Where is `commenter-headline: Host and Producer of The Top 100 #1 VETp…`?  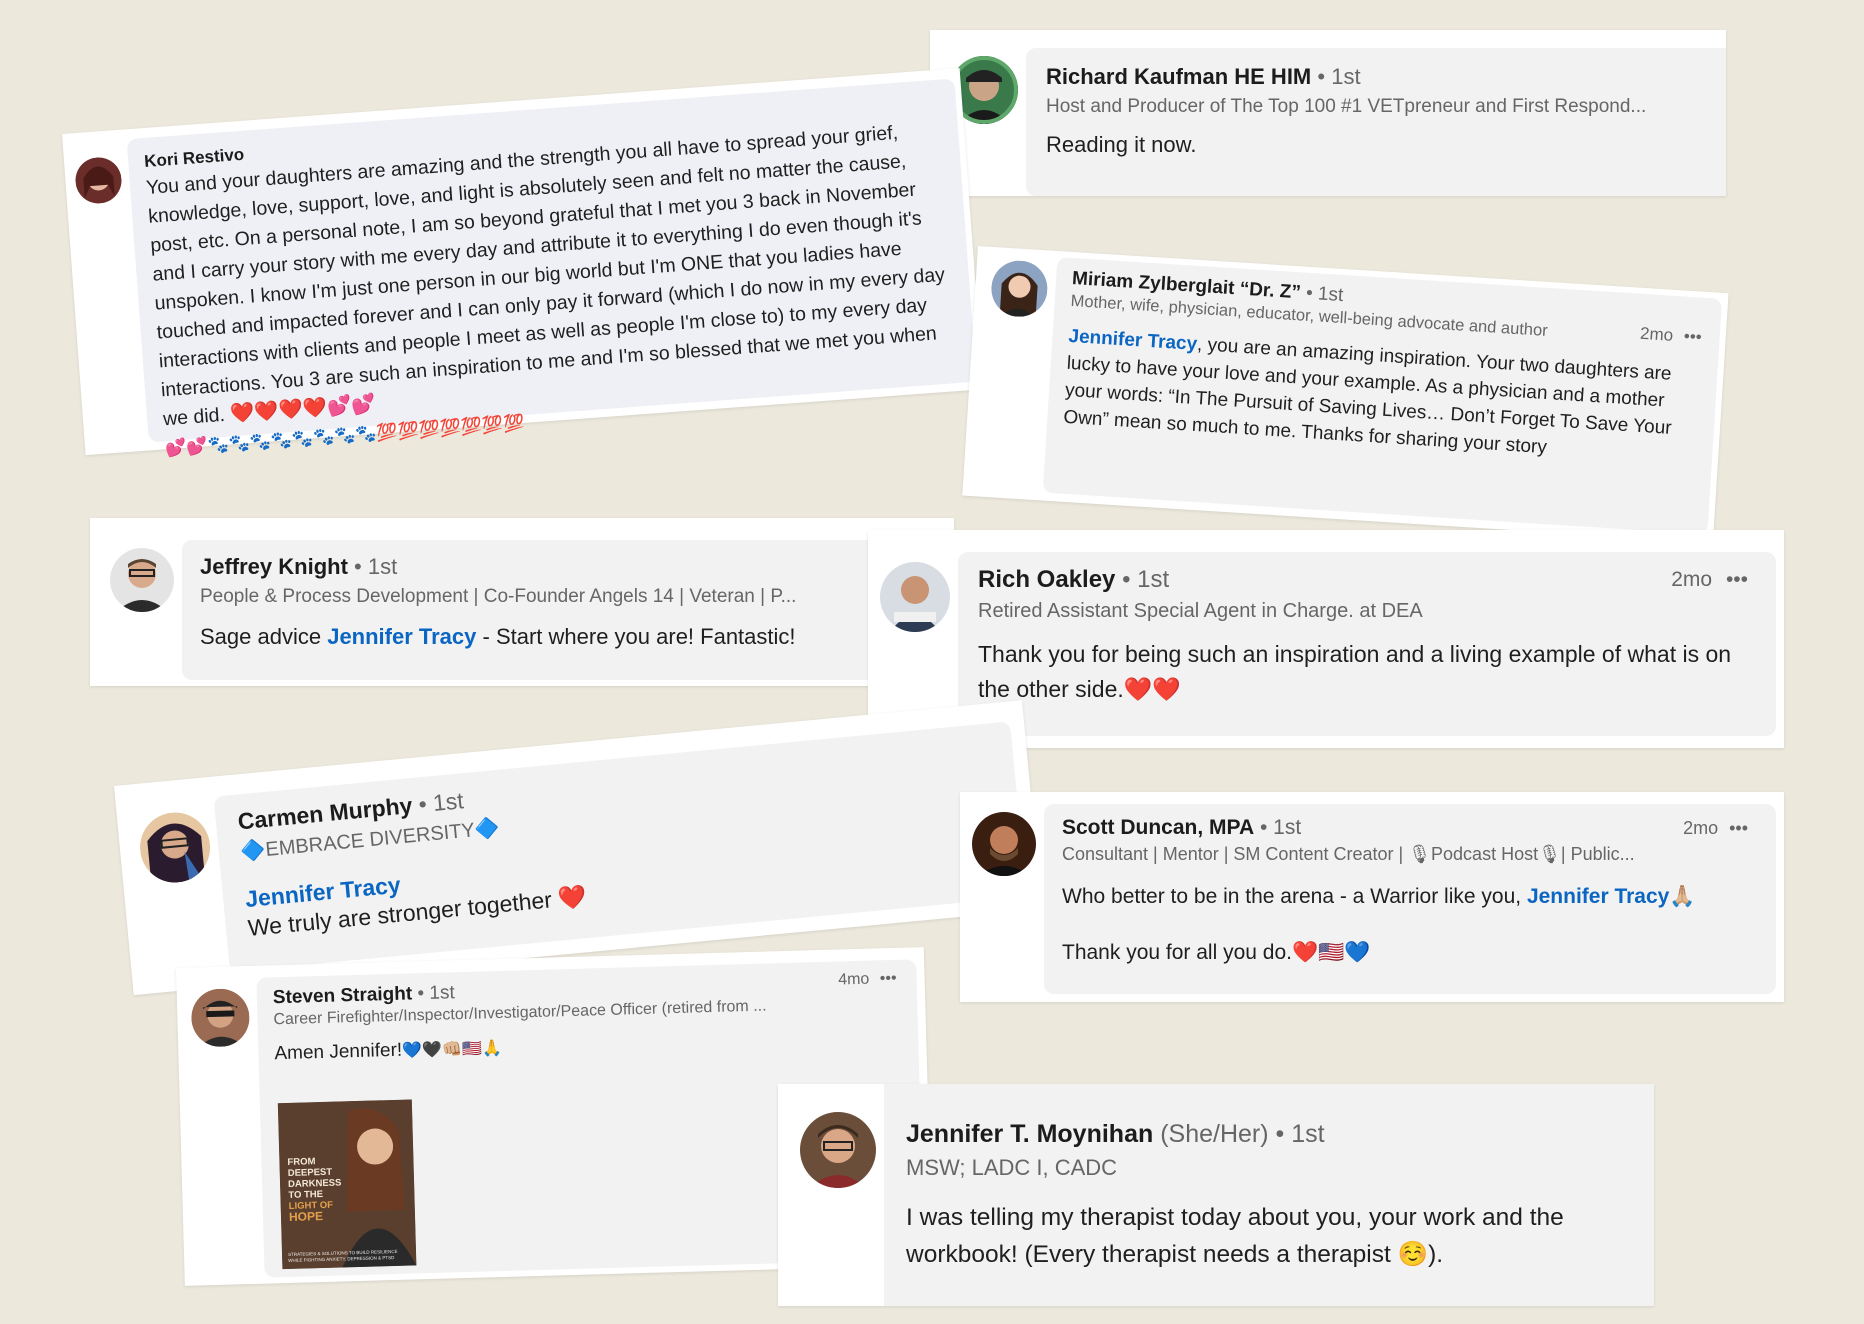
commenter-headline: Host and Producer of The Top 100 #1 VETp… is located at coordinates (1346, 106).